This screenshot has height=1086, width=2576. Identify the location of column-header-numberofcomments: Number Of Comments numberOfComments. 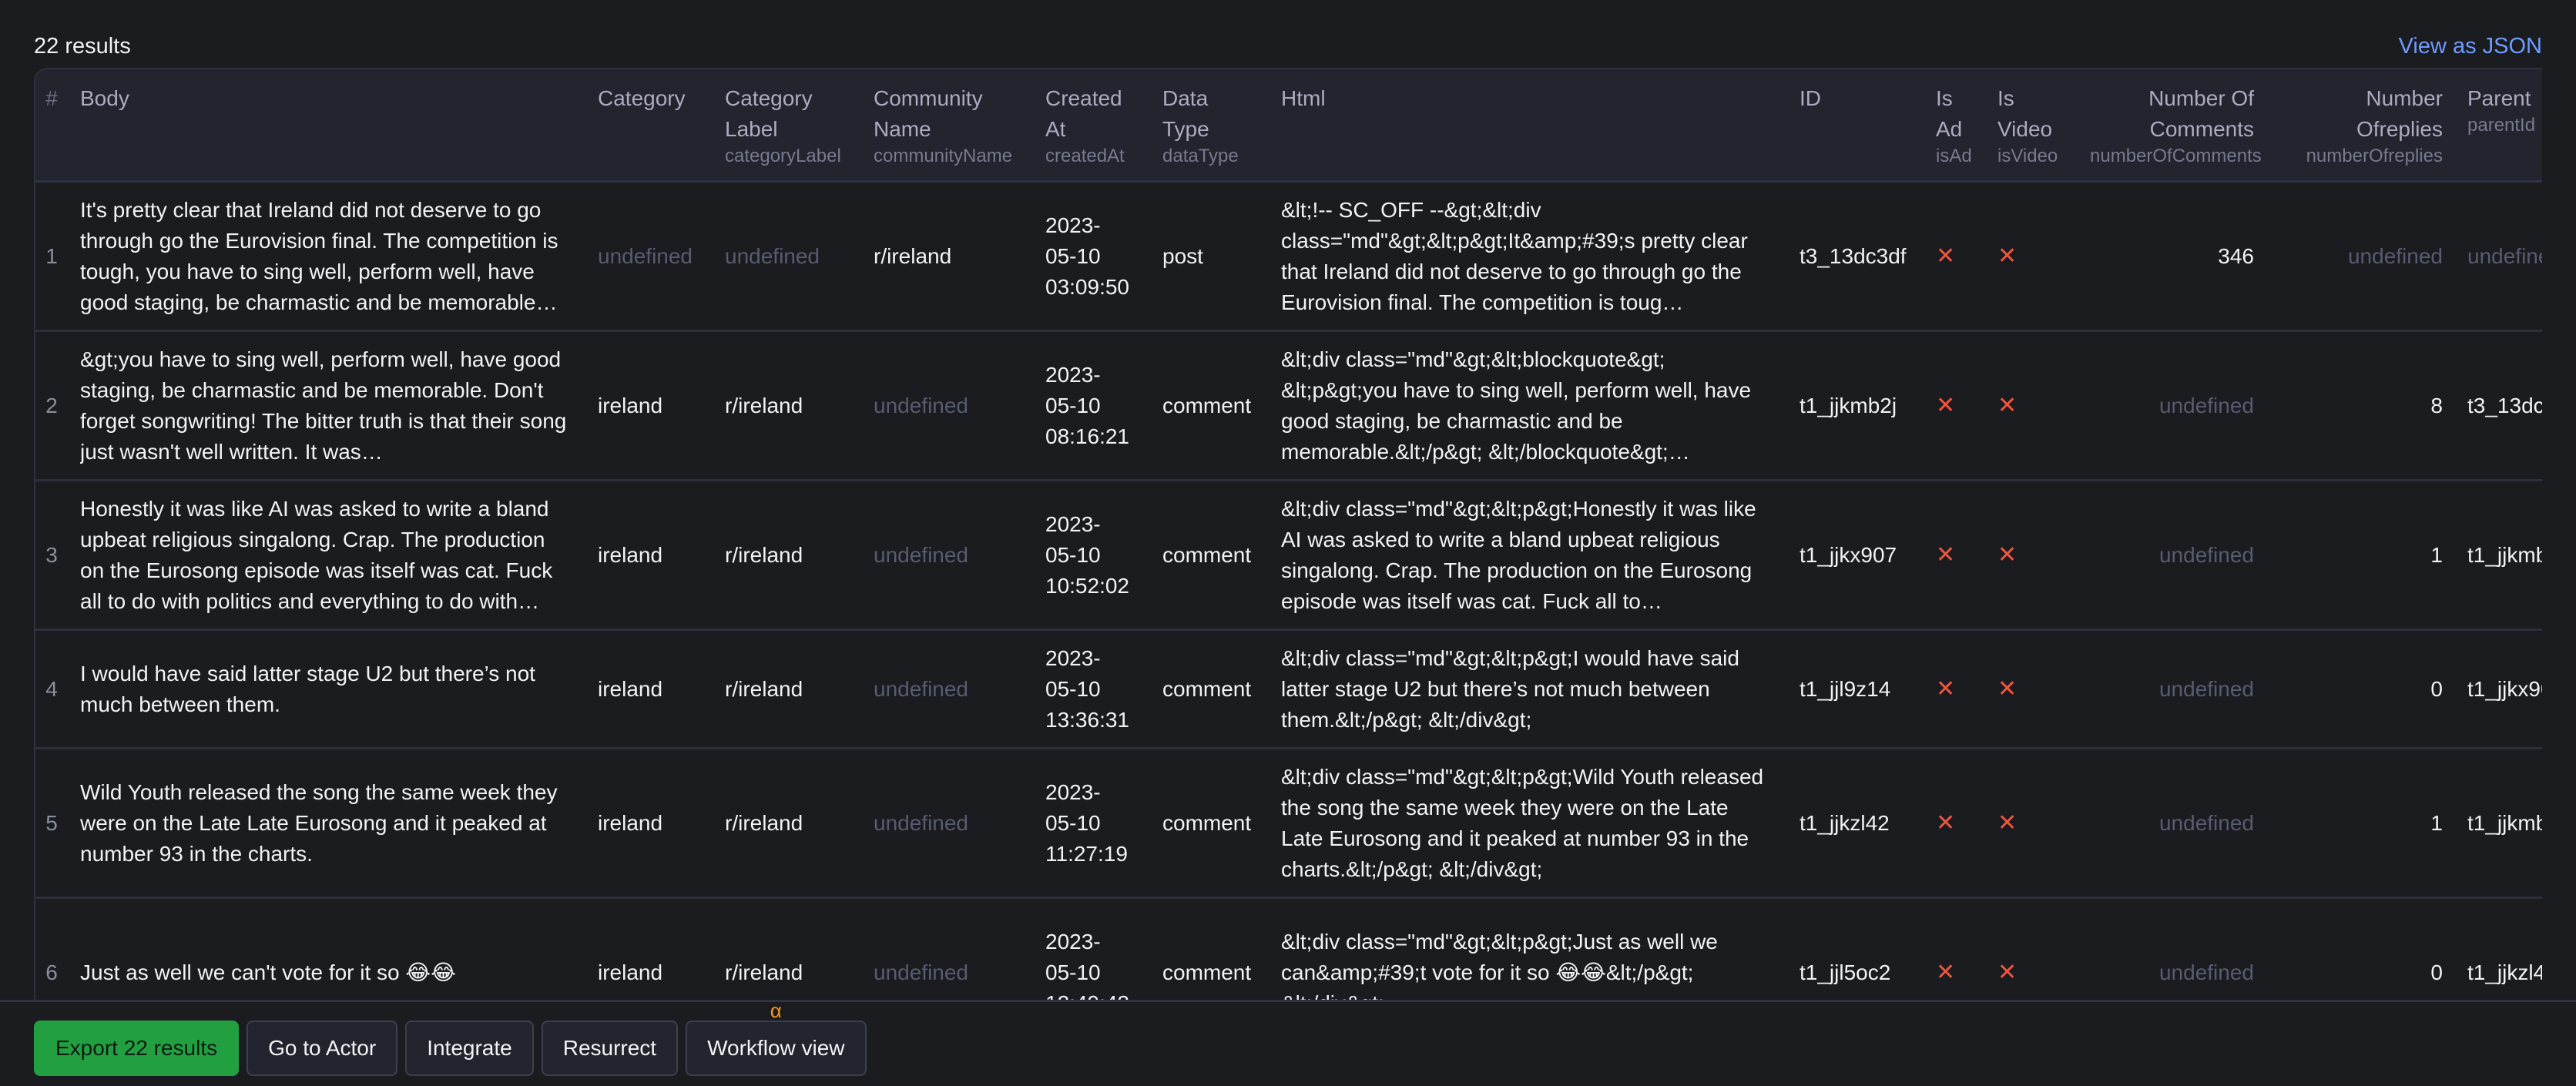
(2172, 126).